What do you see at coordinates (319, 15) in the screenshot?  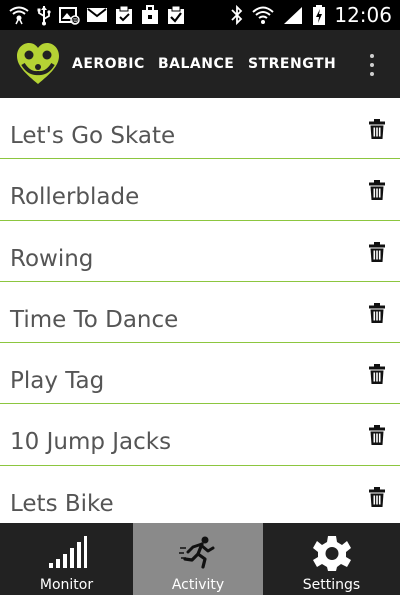 I see `battery-charging-icon` at bounding box center [319, 15].